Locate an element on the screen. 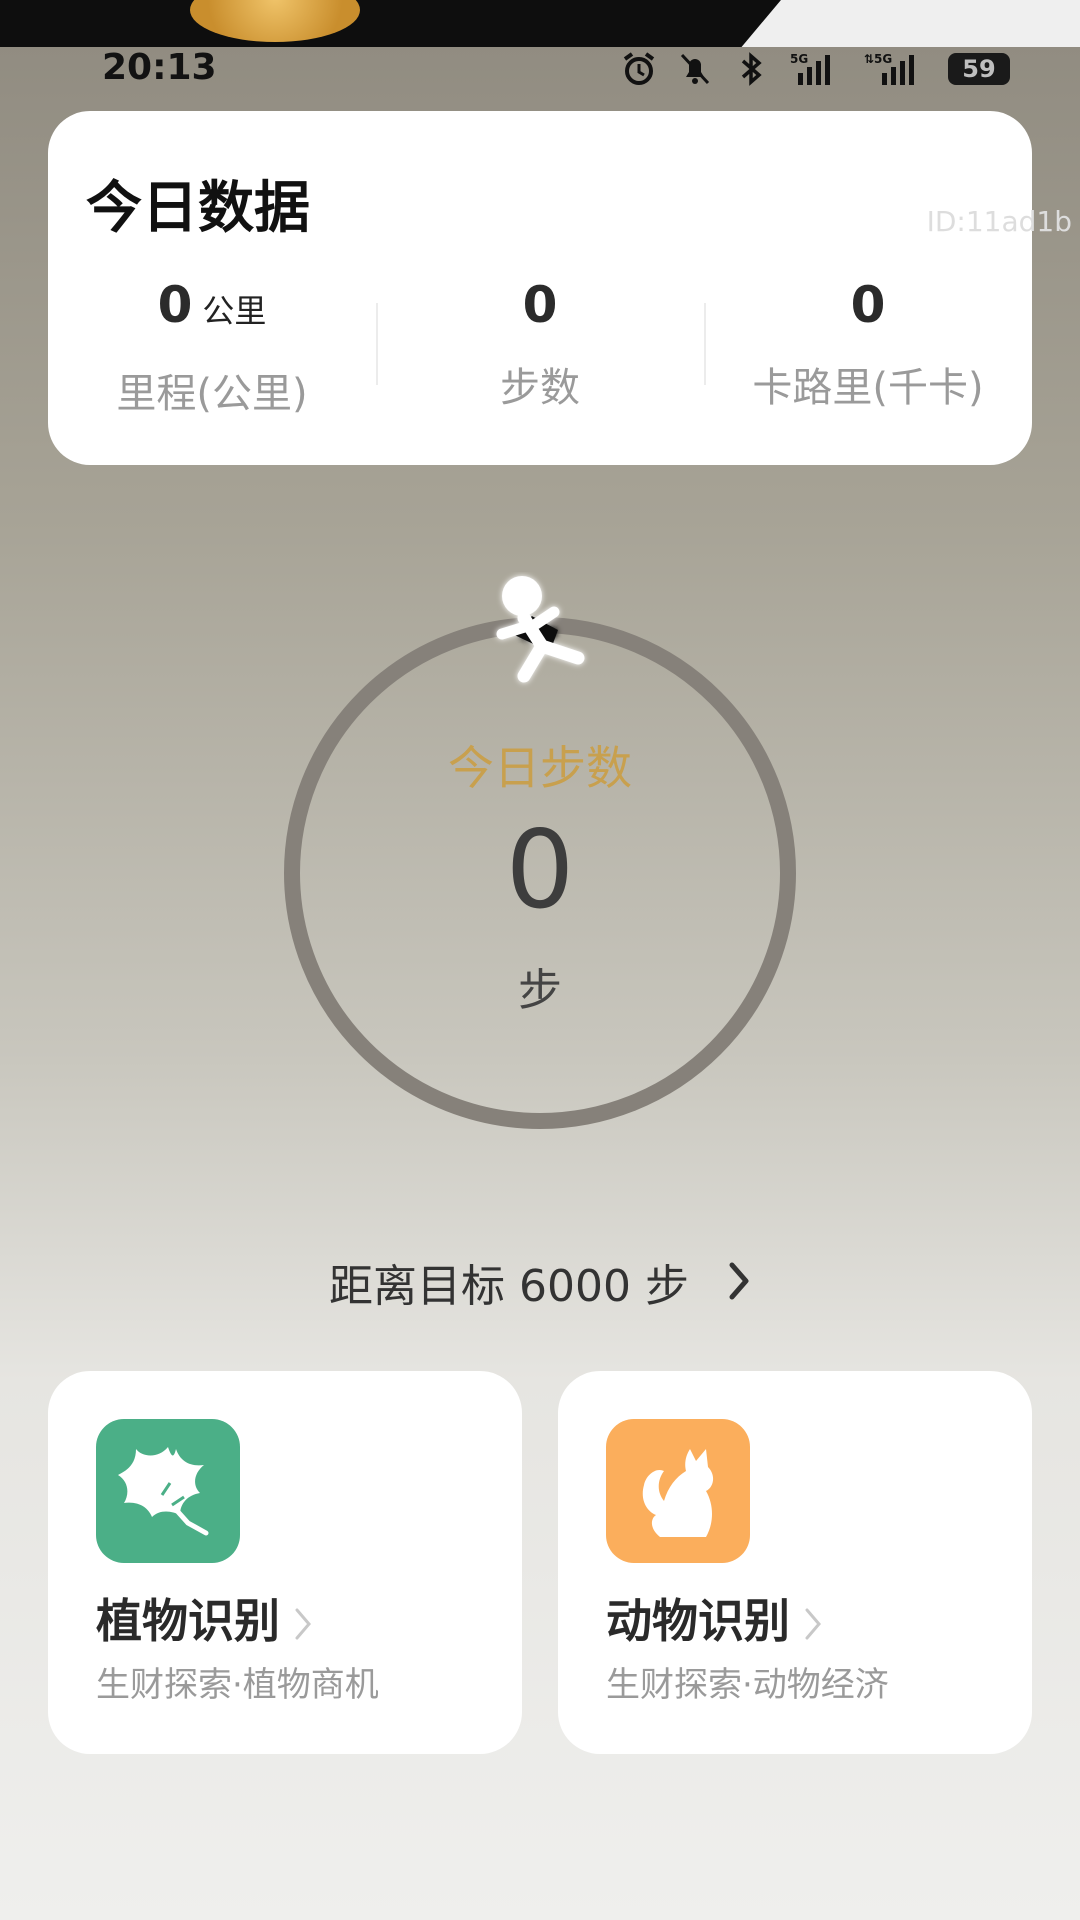 The image size is (1080, 1920). battery-level: 59 is located at coordinates (979, 69).